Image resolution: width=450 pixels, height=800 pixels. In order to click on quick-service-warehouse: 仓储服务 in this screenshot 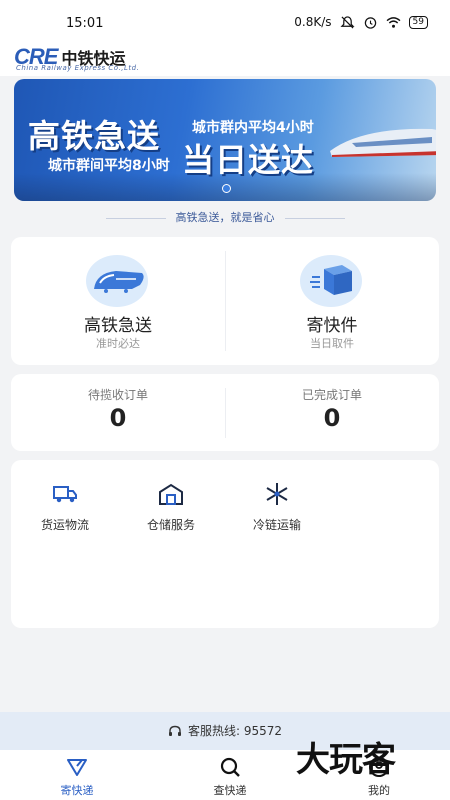, I will do `click(171, 507)`.